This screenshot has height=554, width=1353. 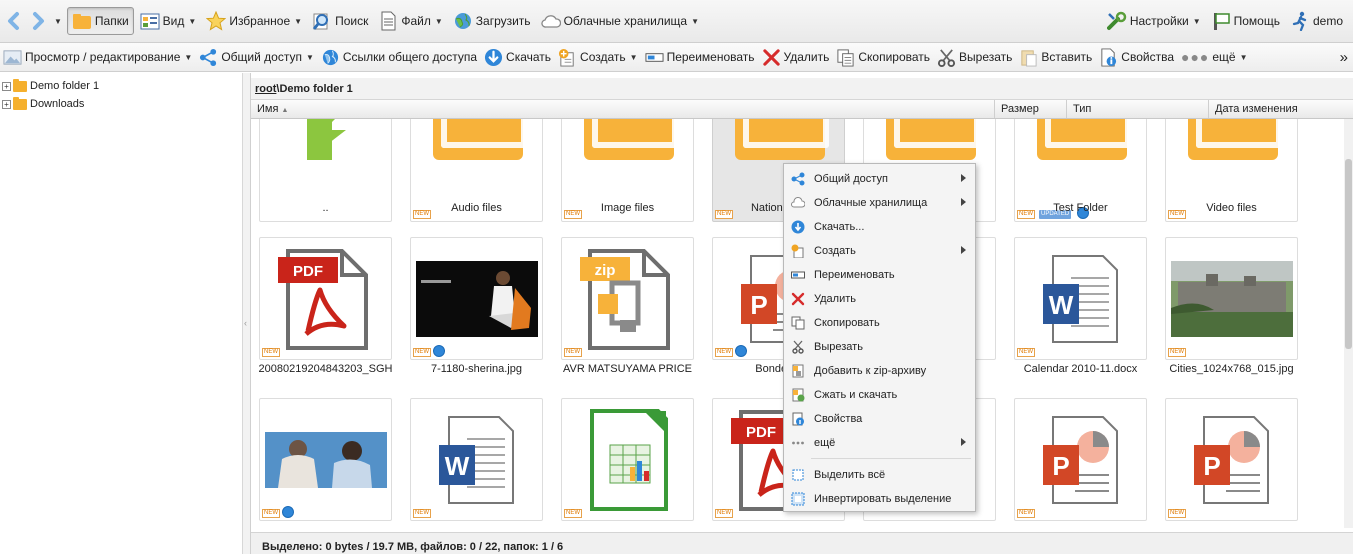 What do you see at coordinates (761, 432) in the screenshot?
I see `svg-text: PDF` at bounding box center [761, 432].